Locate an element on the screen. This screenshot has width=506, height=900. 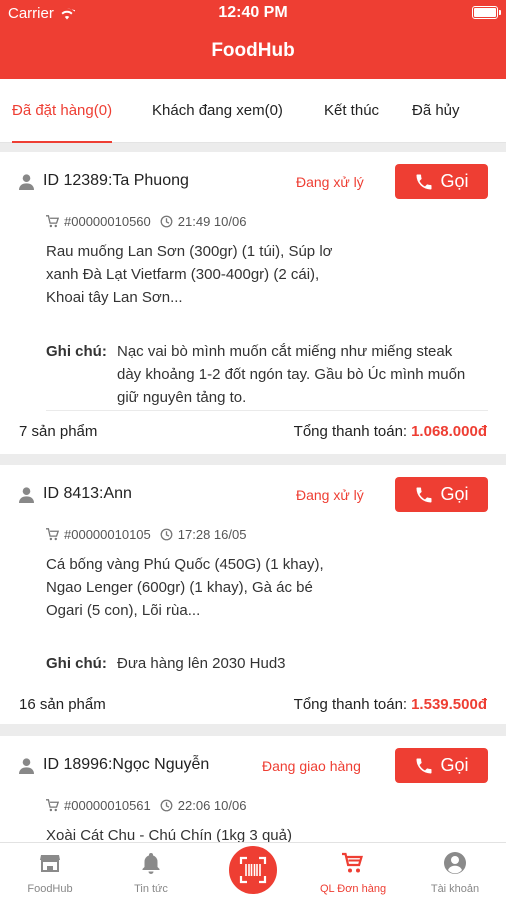
divider is located at coordinates (267, 410).